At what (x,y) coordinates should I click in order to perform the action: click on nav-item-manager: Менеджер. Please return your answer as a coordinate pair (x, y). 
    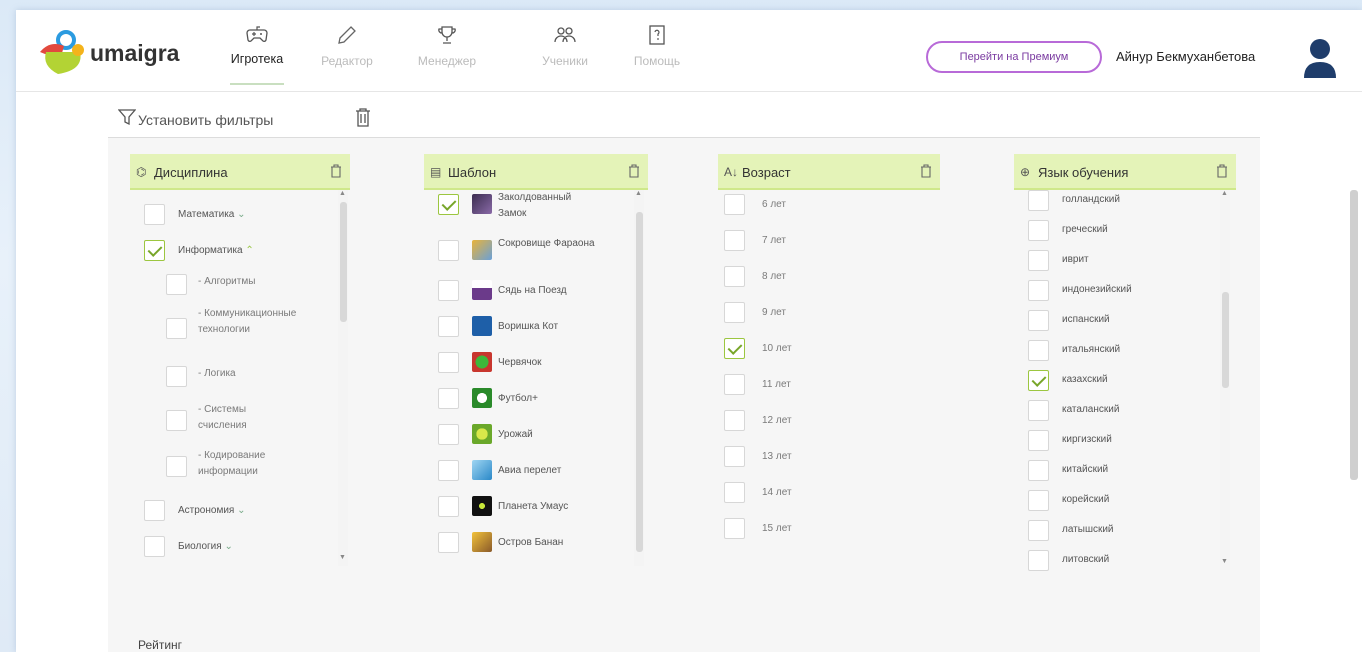
    Looking at the image, I should click on (447, 54).